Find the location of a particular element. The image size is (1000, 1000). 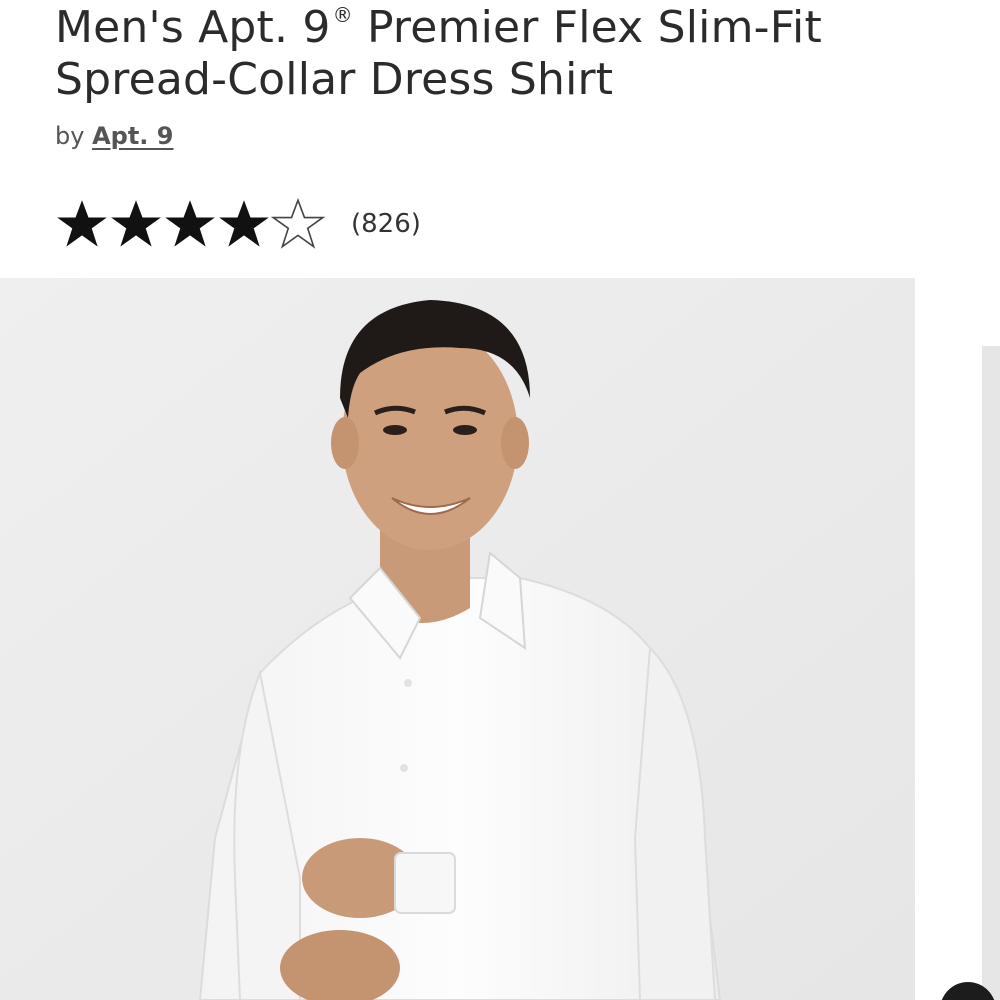

rating-summary: (826) is located at coordinates (238, 224).